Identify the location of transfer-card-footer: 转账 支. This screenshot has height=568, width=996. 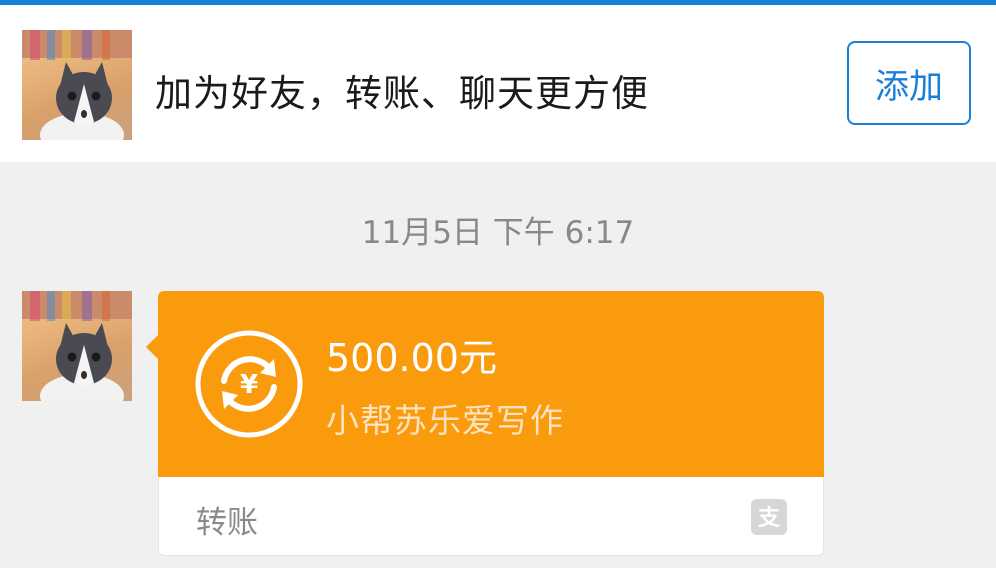
(491, 516).